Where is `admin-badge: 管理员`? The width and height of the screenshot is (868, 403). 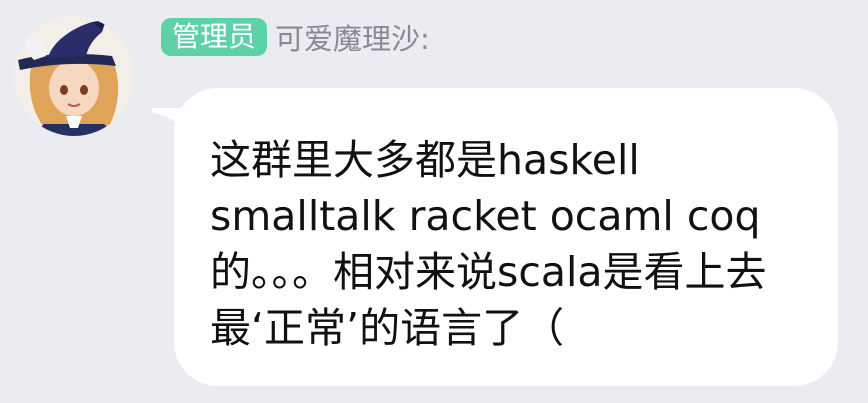
admin-badge: 管理员 is located at coordinates (214, 37).